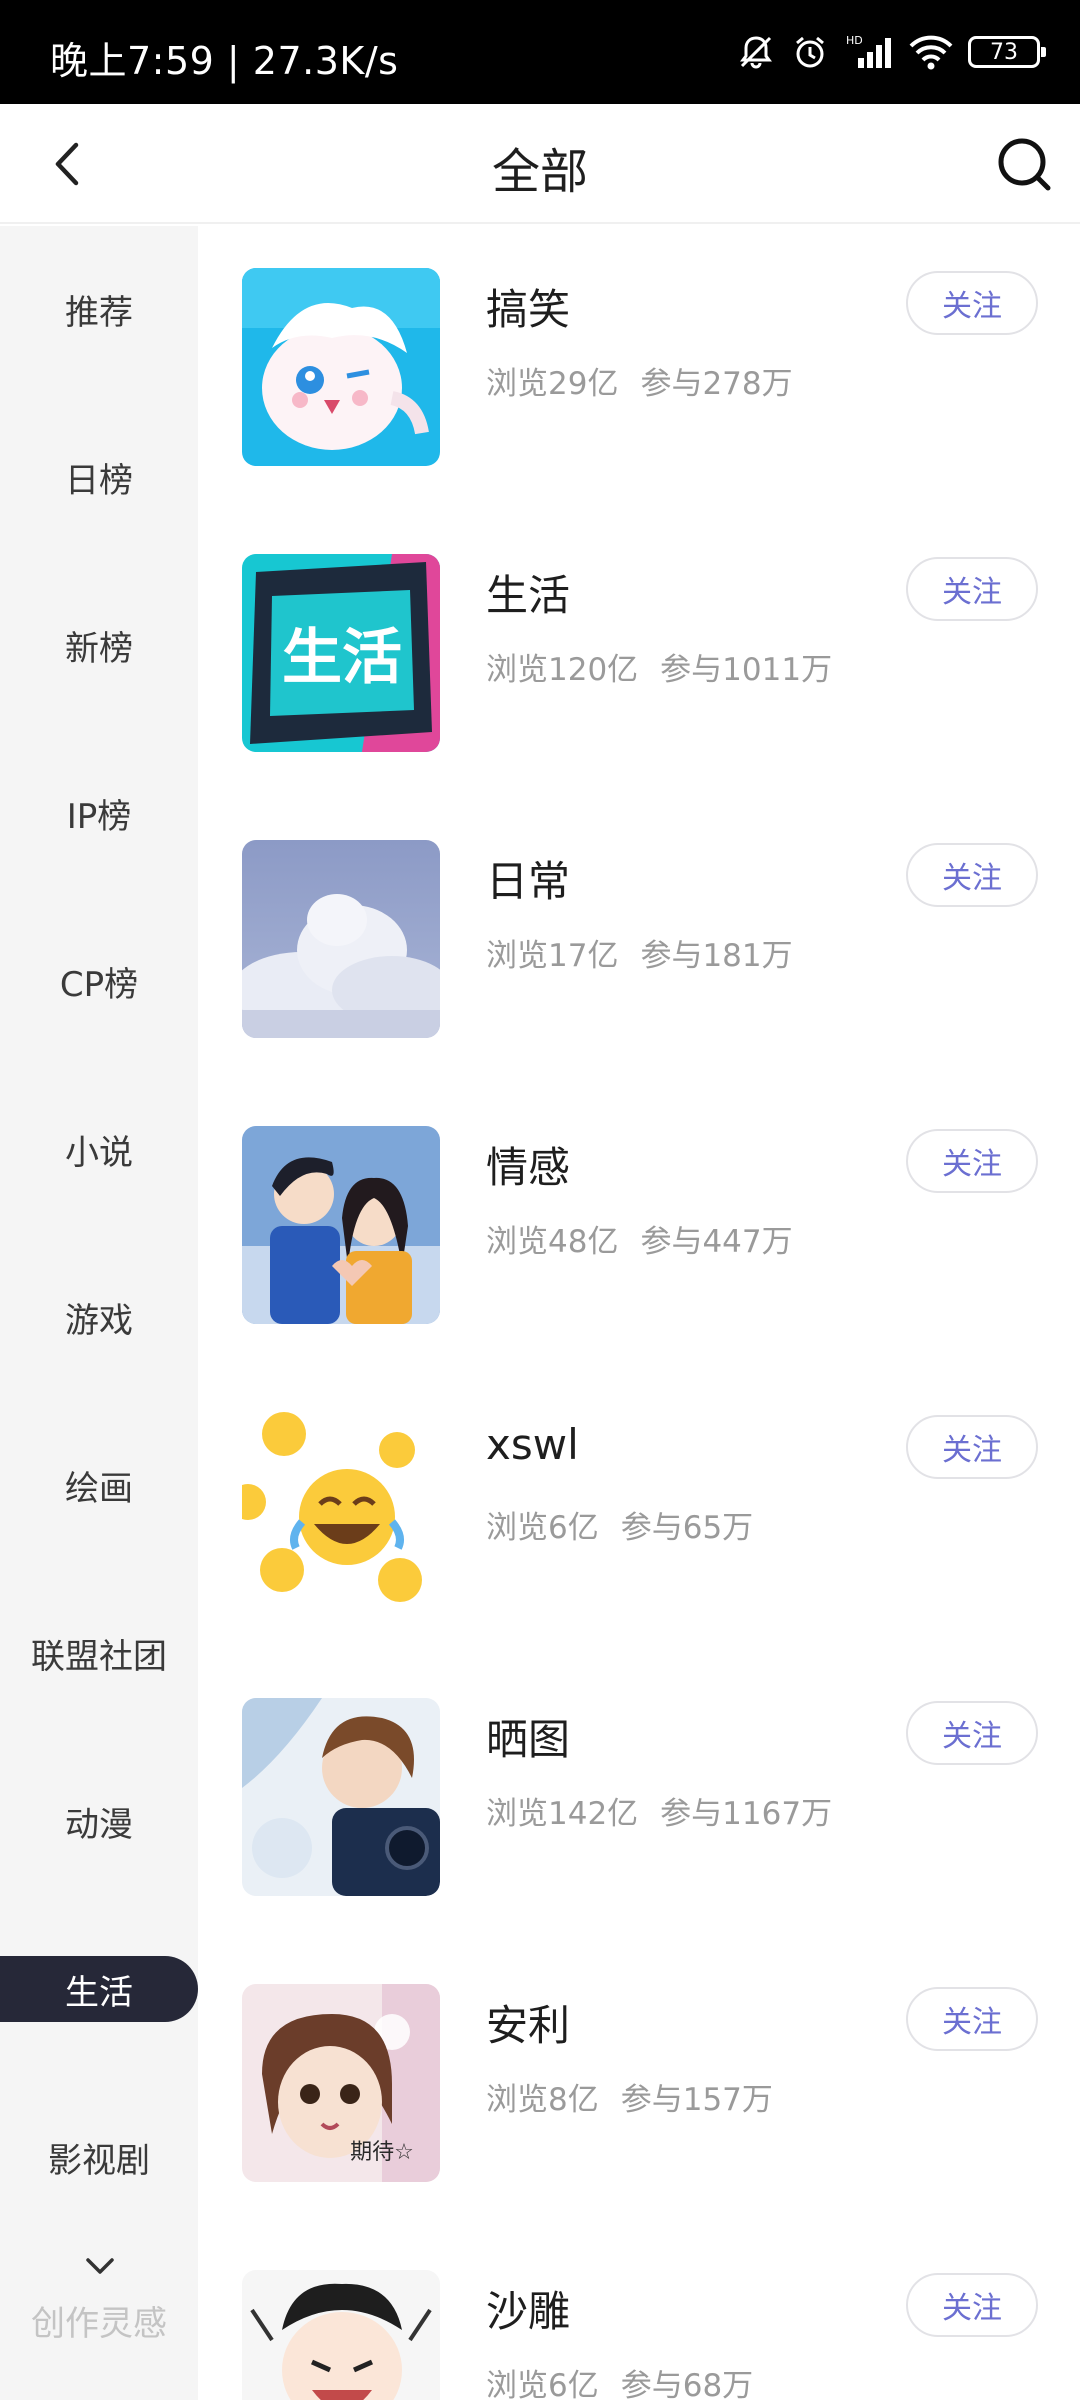 The image size is (1080, 2400). What do you see at coordinates (810, 52) in the screenshot?
I see `alarm-icon` at bounding box center [810, 52].